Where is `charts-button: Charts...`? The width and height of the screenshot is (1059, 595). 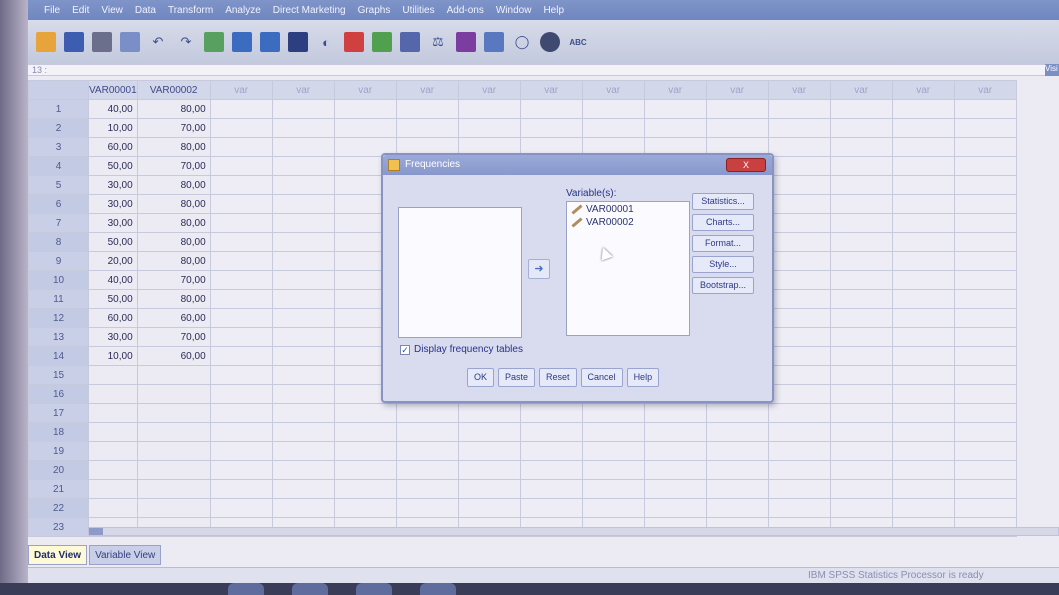
charts-button: Charts... is located at coordinates (723, 222).